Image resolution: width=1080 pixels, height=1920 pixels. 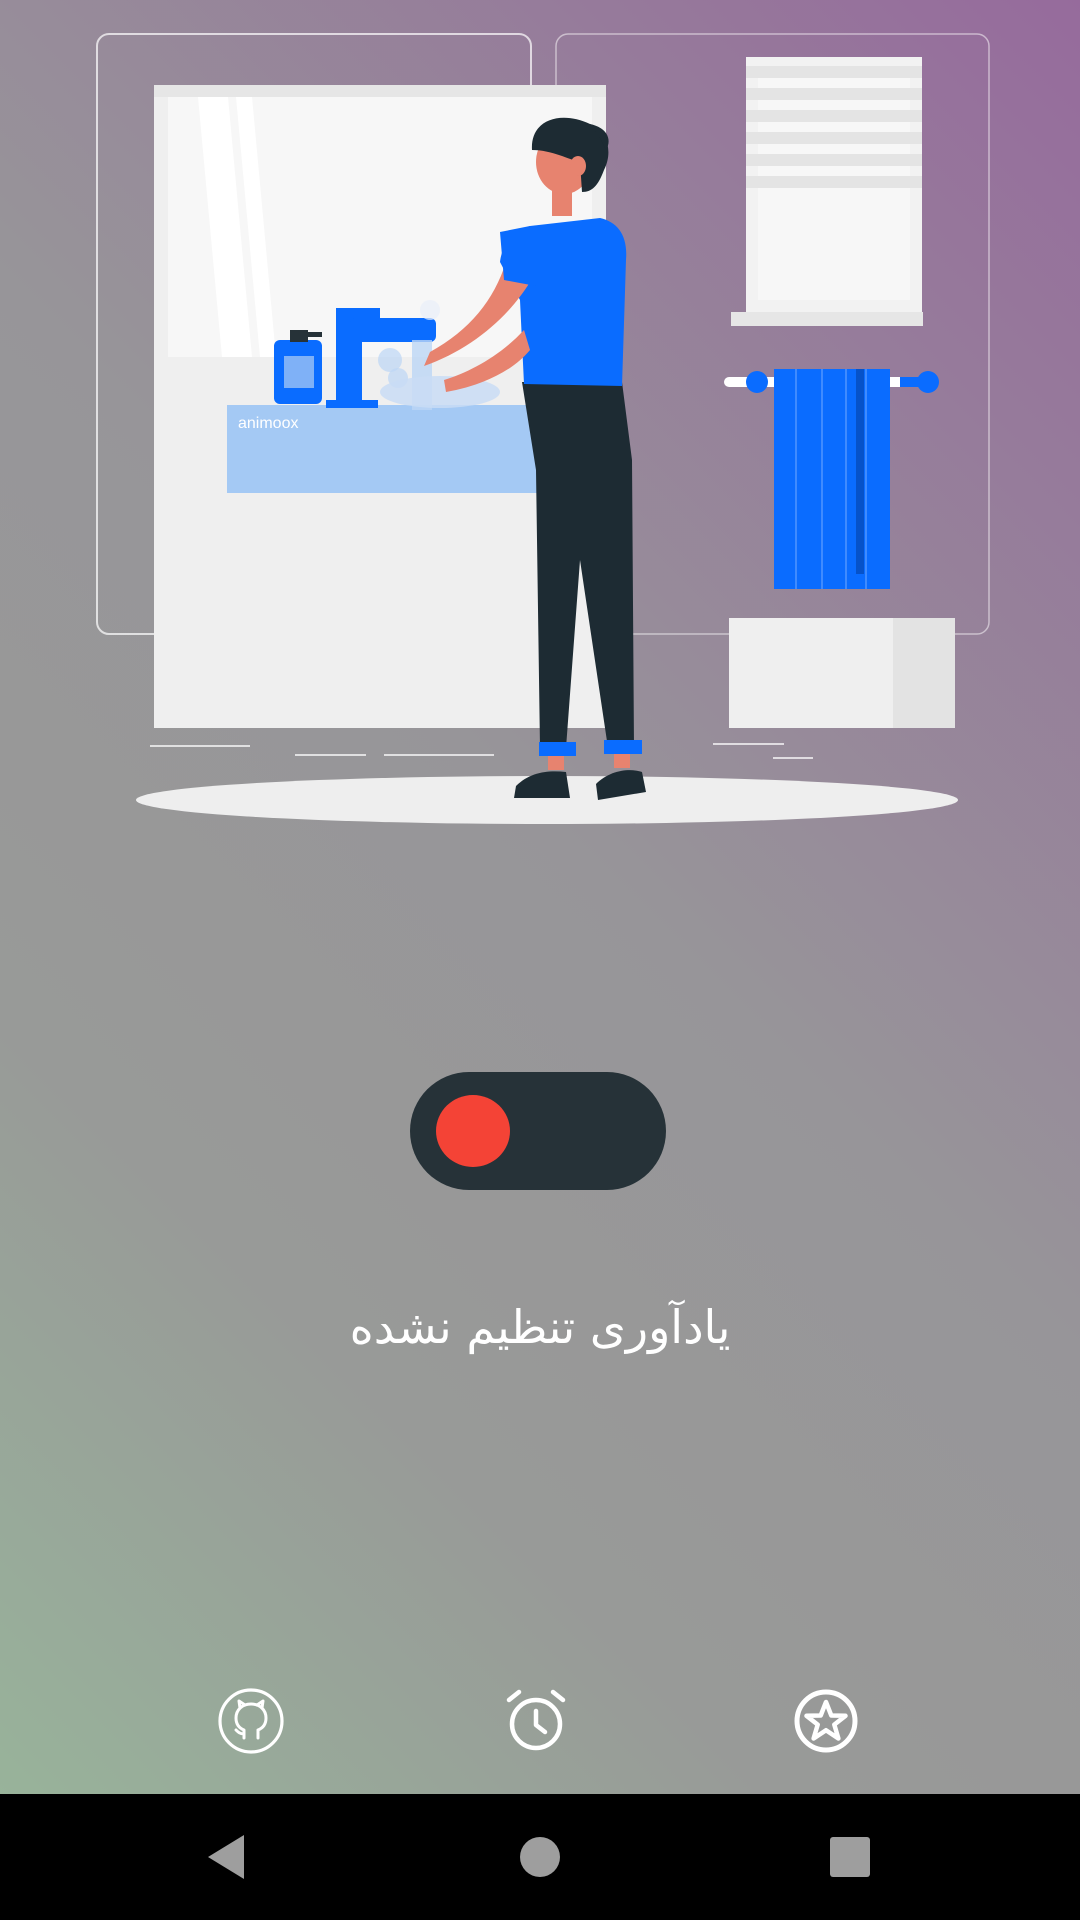 What do you see at coordinates (850, 1857) in the screenshot?
I see `recents-icon` at bounding box center [850, 1857].